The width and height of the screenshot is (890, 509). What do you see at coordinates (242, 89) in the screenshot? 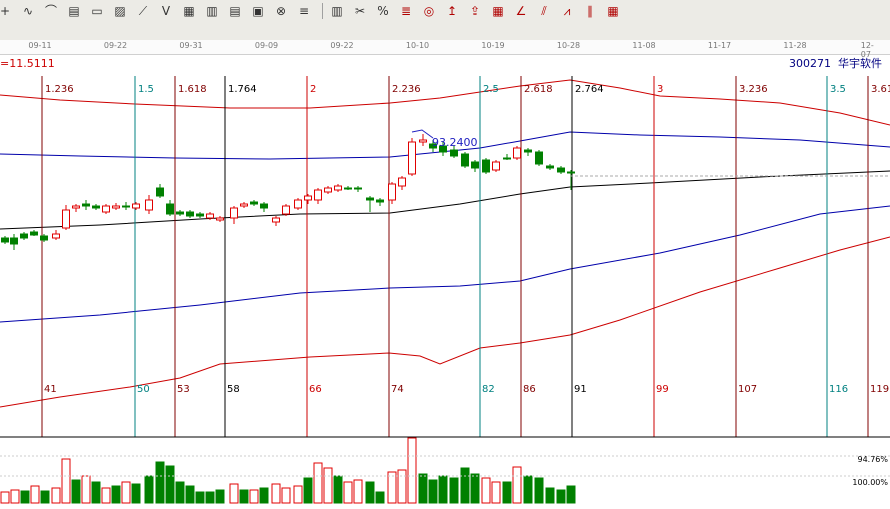
I see `fib-ratio-label: 1.764` at bounding box center [242, 89].